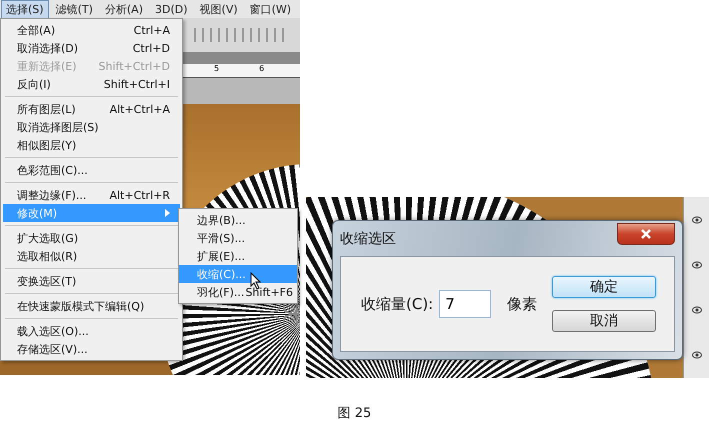 The height and width of the screenshot is (422, 709). I want to click on menu-title: 视图(V), so click(218, 9).